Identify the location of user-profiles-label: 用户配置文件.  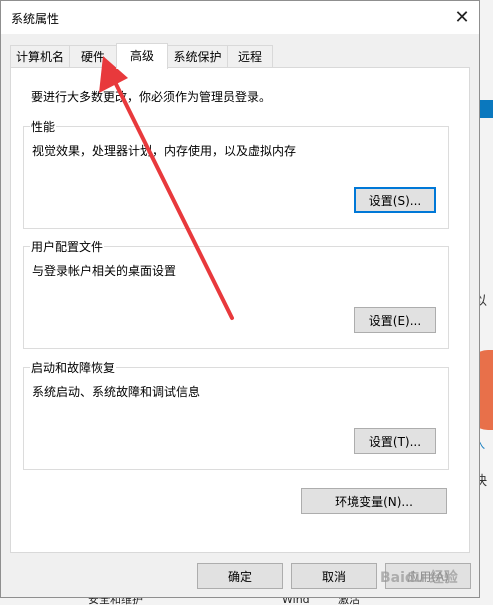
(67, 246).